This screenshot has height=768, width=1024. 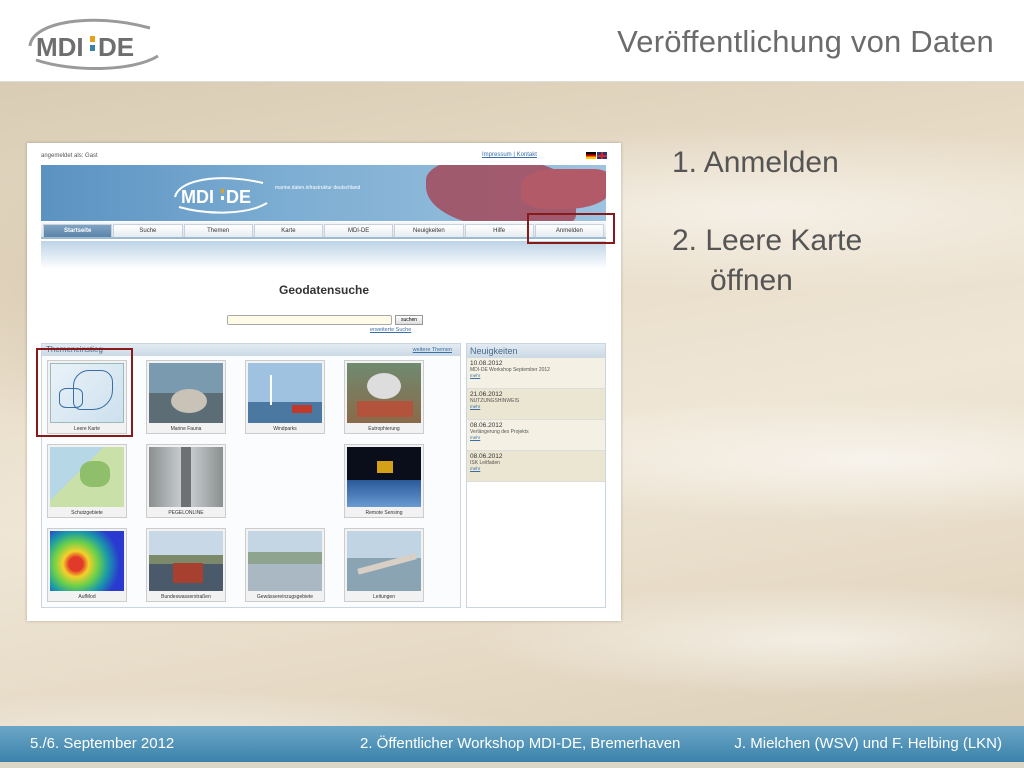 I want to click on banner-tagline: marine.daten.infrastruktur deutschland, so click(x=318, y=188).